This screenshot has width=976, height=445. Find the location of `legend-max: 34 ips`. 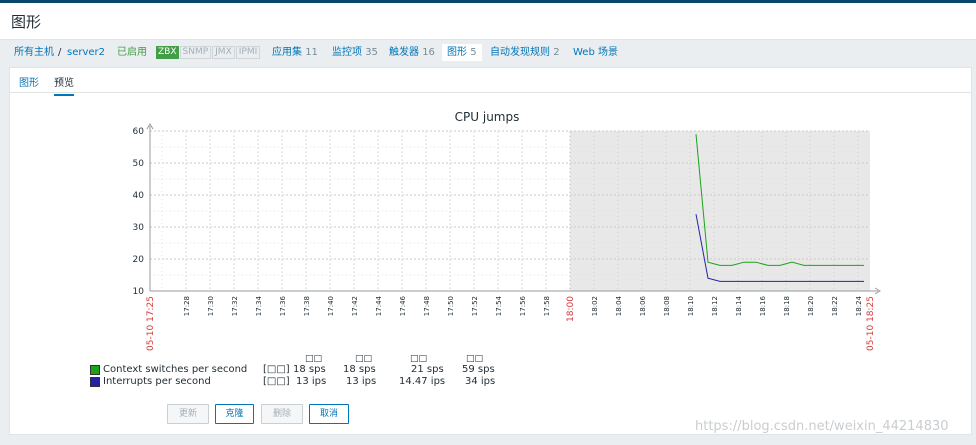

legend-max: 34 ips is located at coordinates (480, 381).